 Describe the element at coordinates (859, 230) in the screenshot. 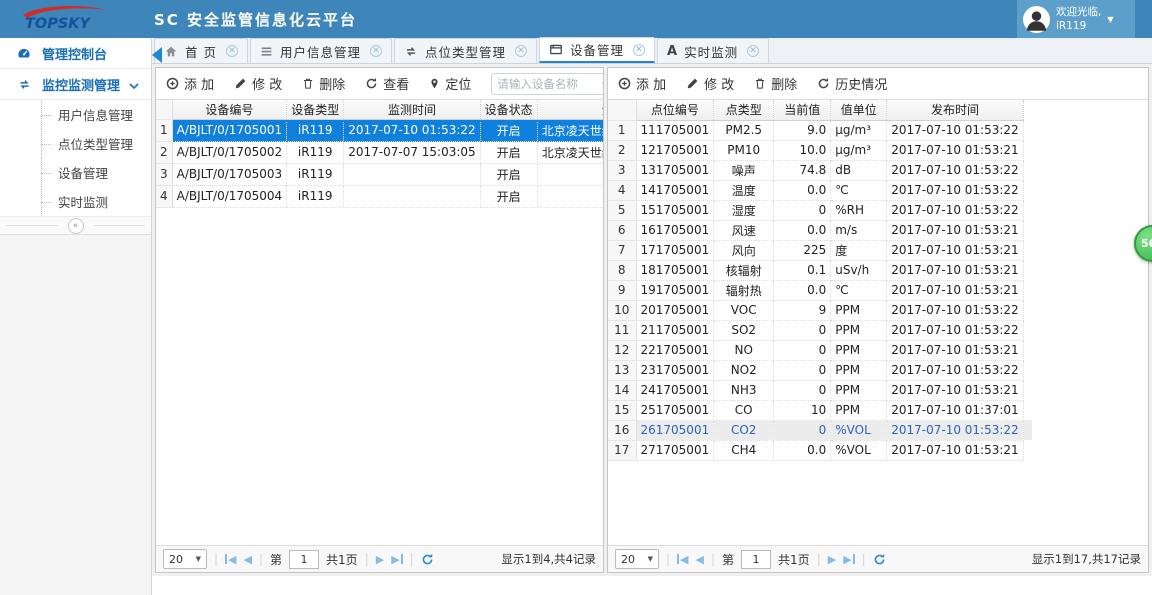

I see `cell: m/s` at that location.